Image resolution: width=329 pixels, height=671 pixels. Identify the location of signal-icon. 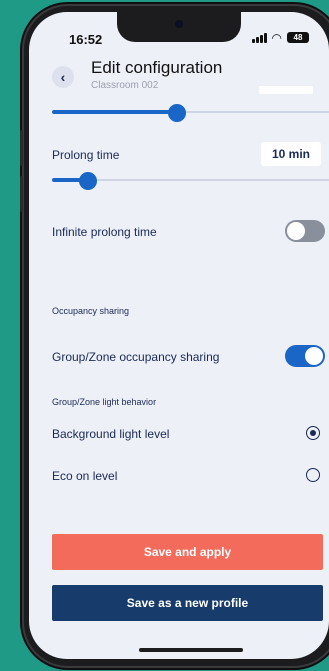
(259, 37).